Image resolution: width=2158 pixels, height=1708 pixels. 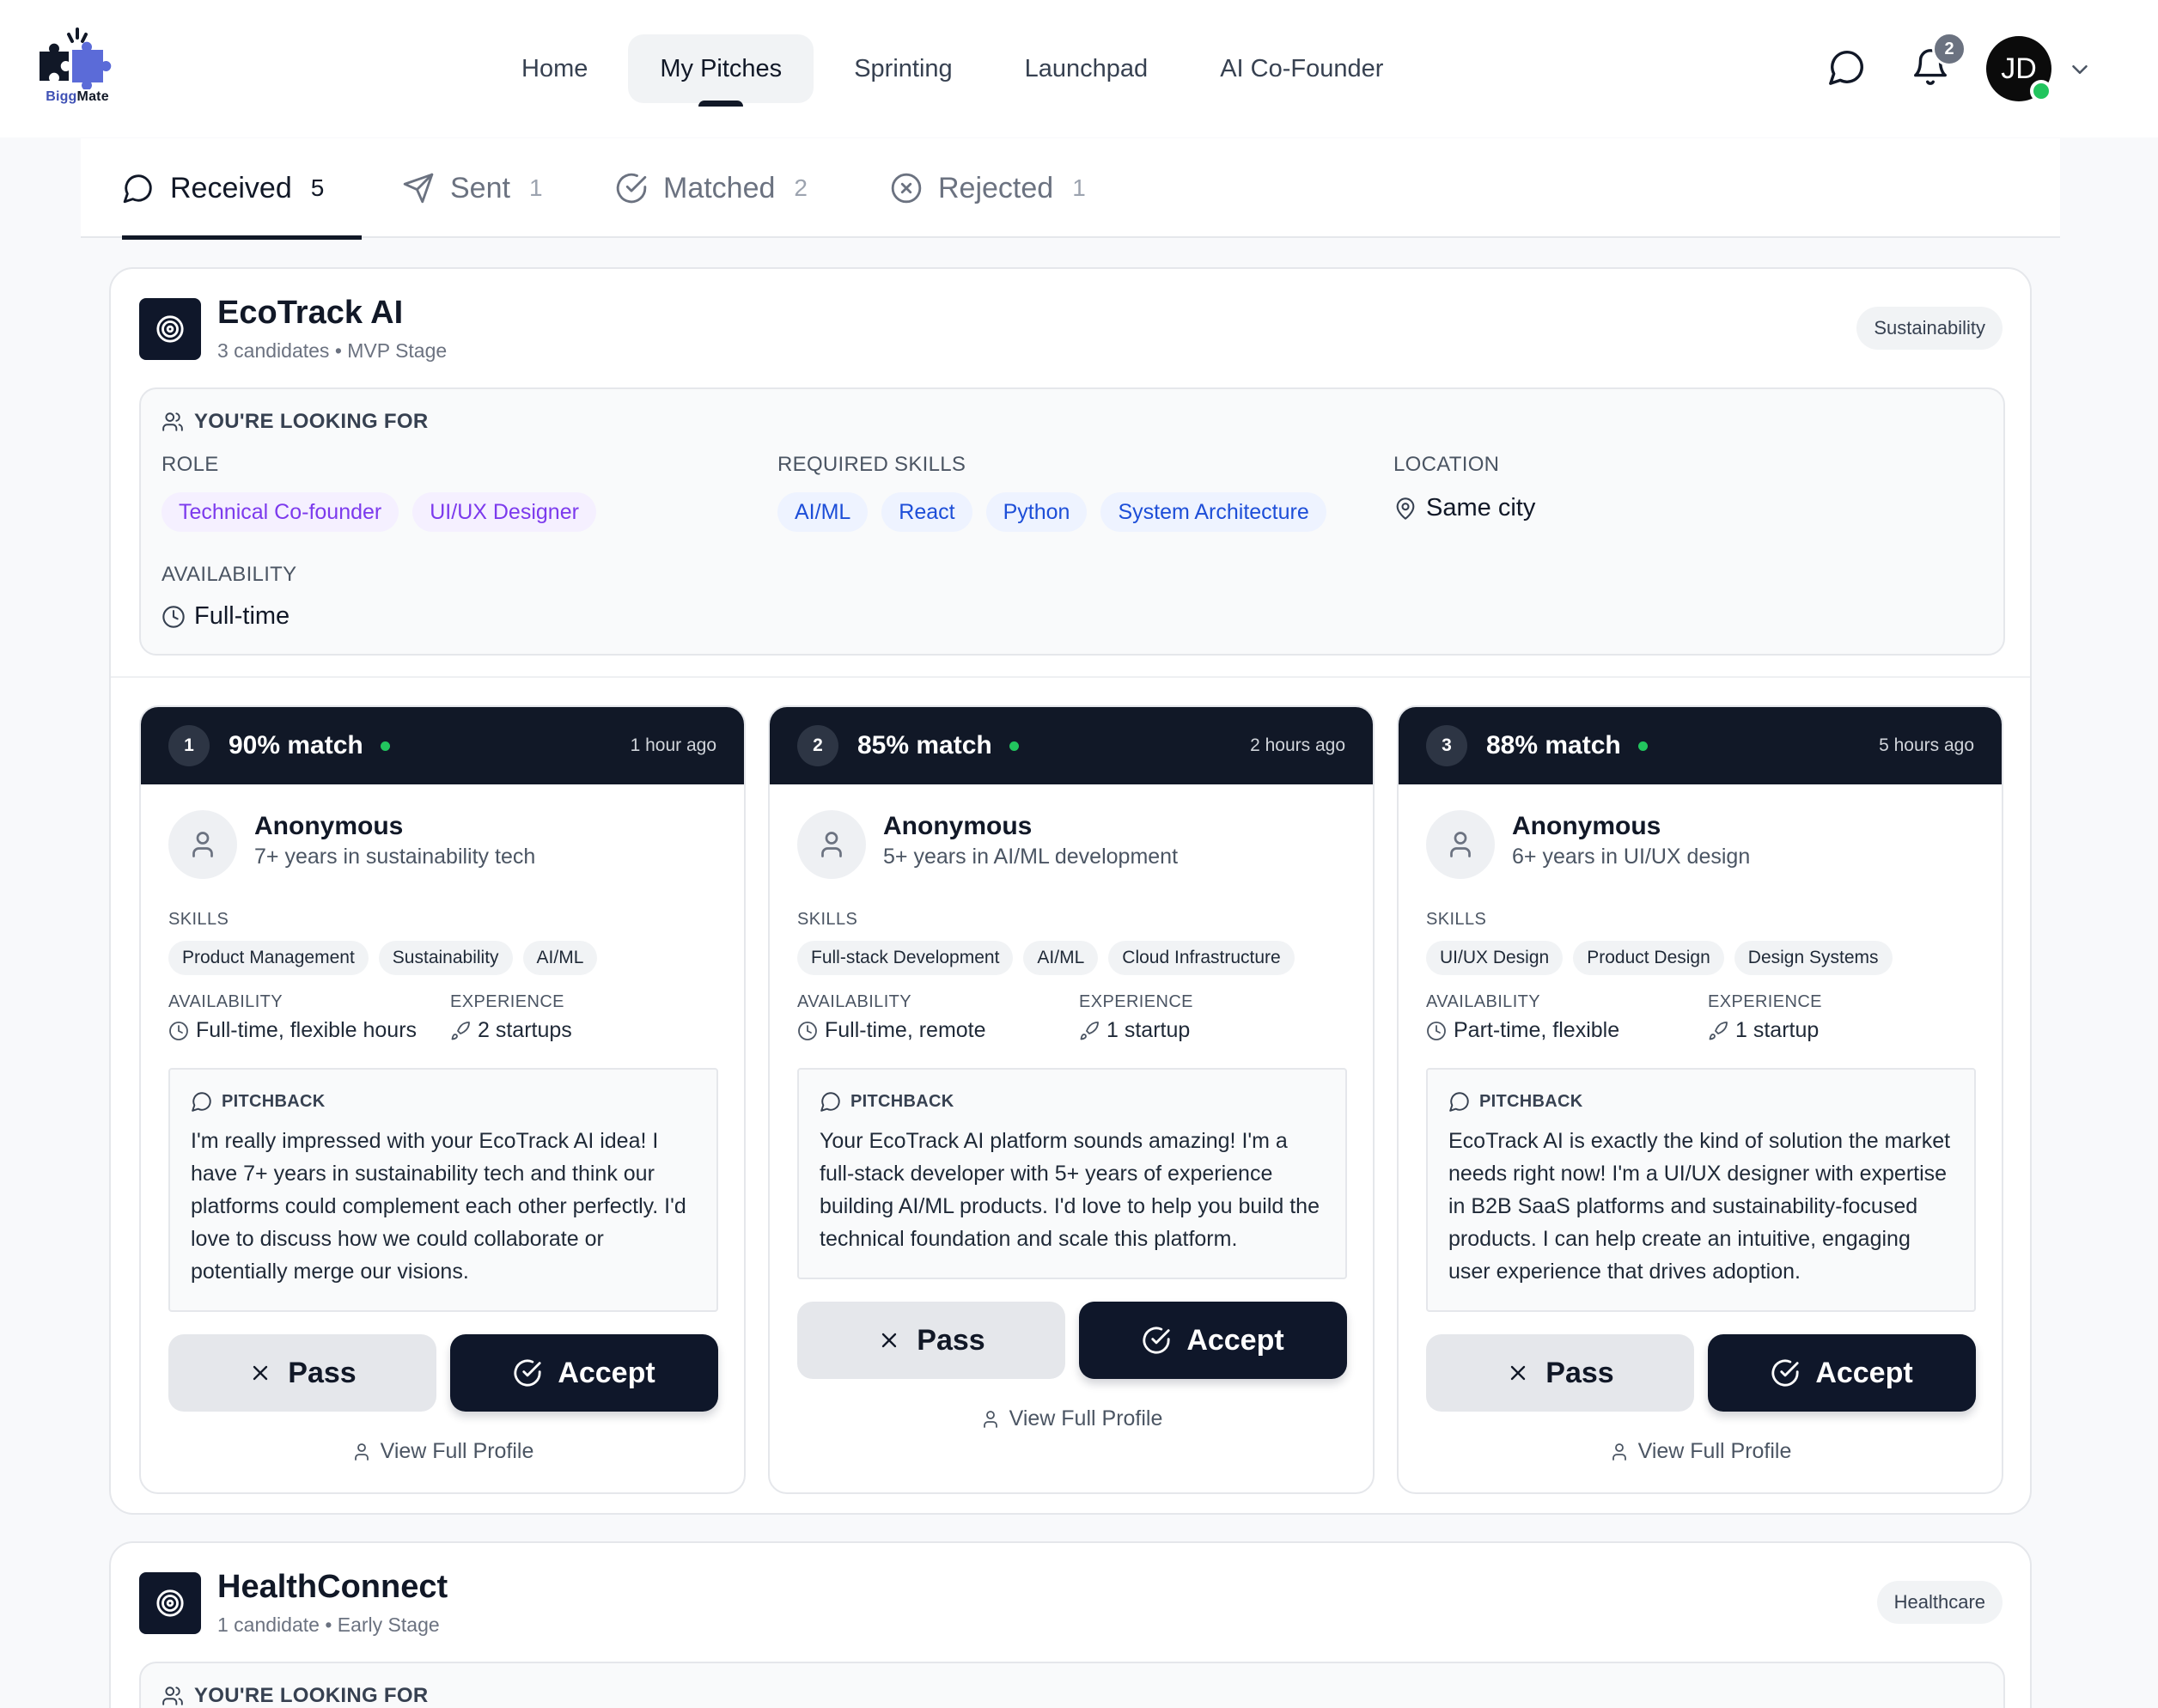 I want to click on role-label: ROLE, so click(x=190, y=464).